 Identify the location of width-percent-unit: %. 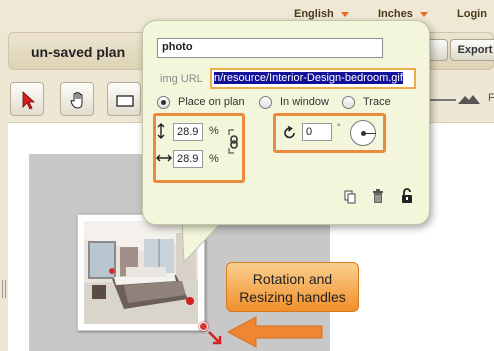
(214, 159).